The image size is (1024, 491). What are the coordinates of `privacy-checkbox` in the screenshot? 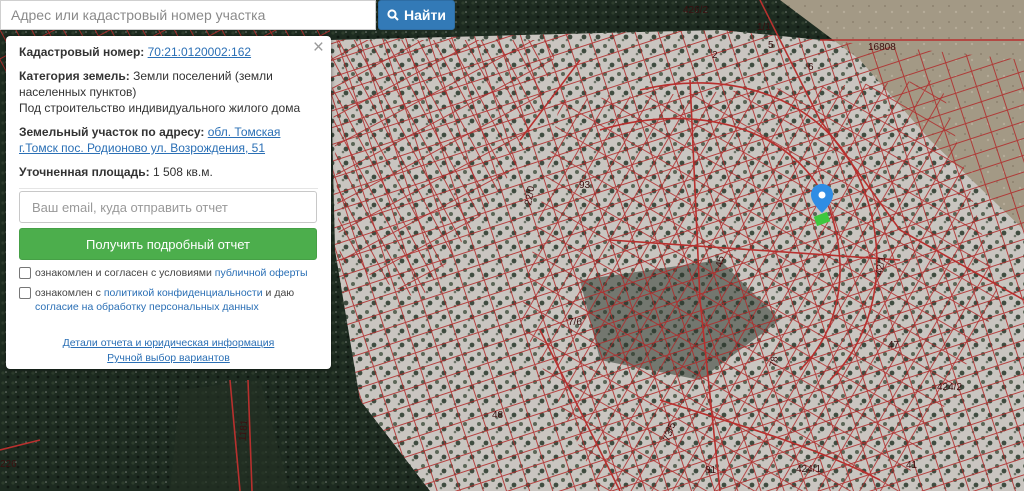 It's located at (25, 293).